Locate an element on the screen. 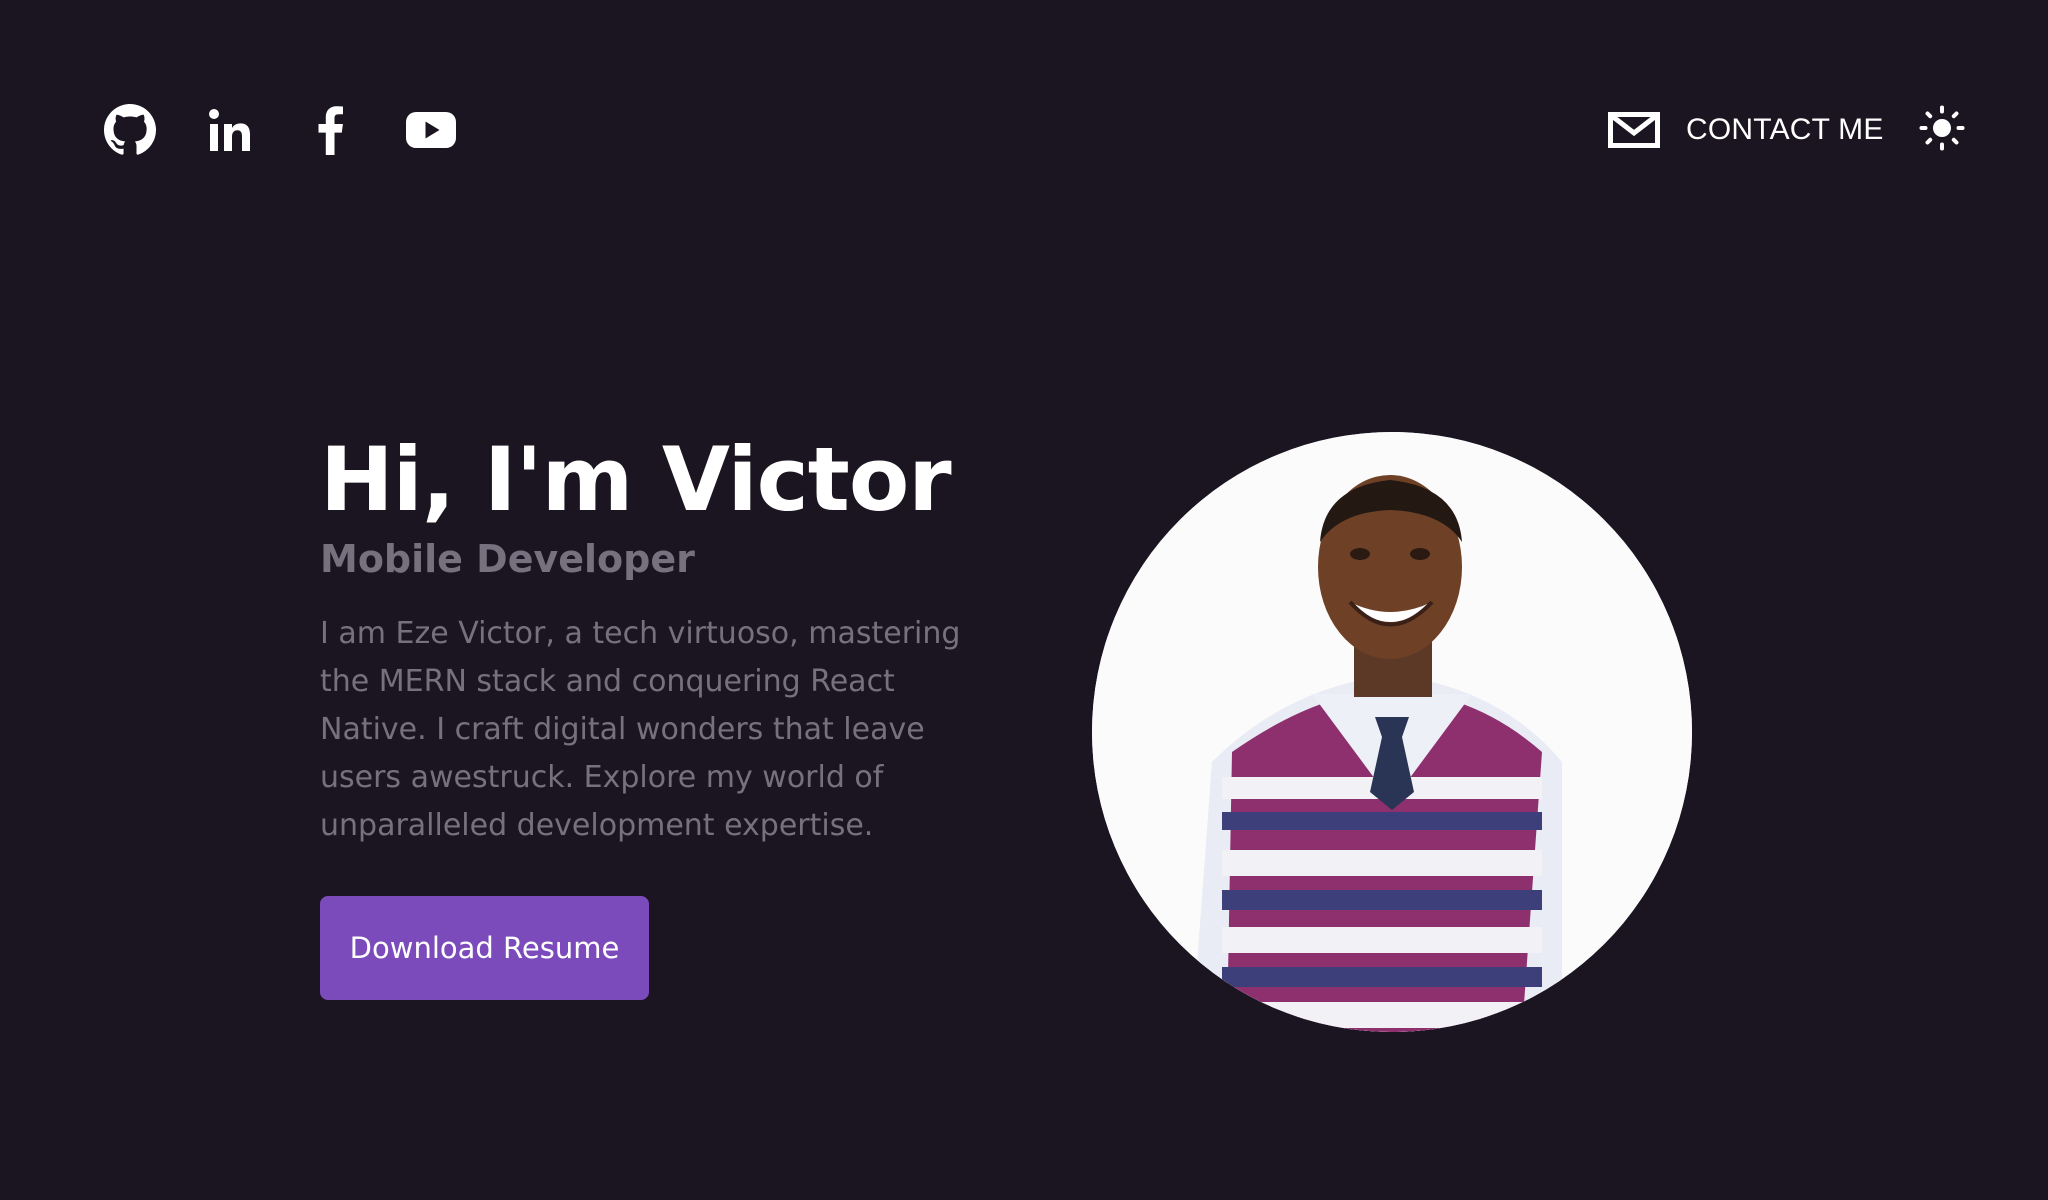 Image resolution: width=2048 pixels, height=1200 pixels. facebook-icon is located at coordinates (330, 130).